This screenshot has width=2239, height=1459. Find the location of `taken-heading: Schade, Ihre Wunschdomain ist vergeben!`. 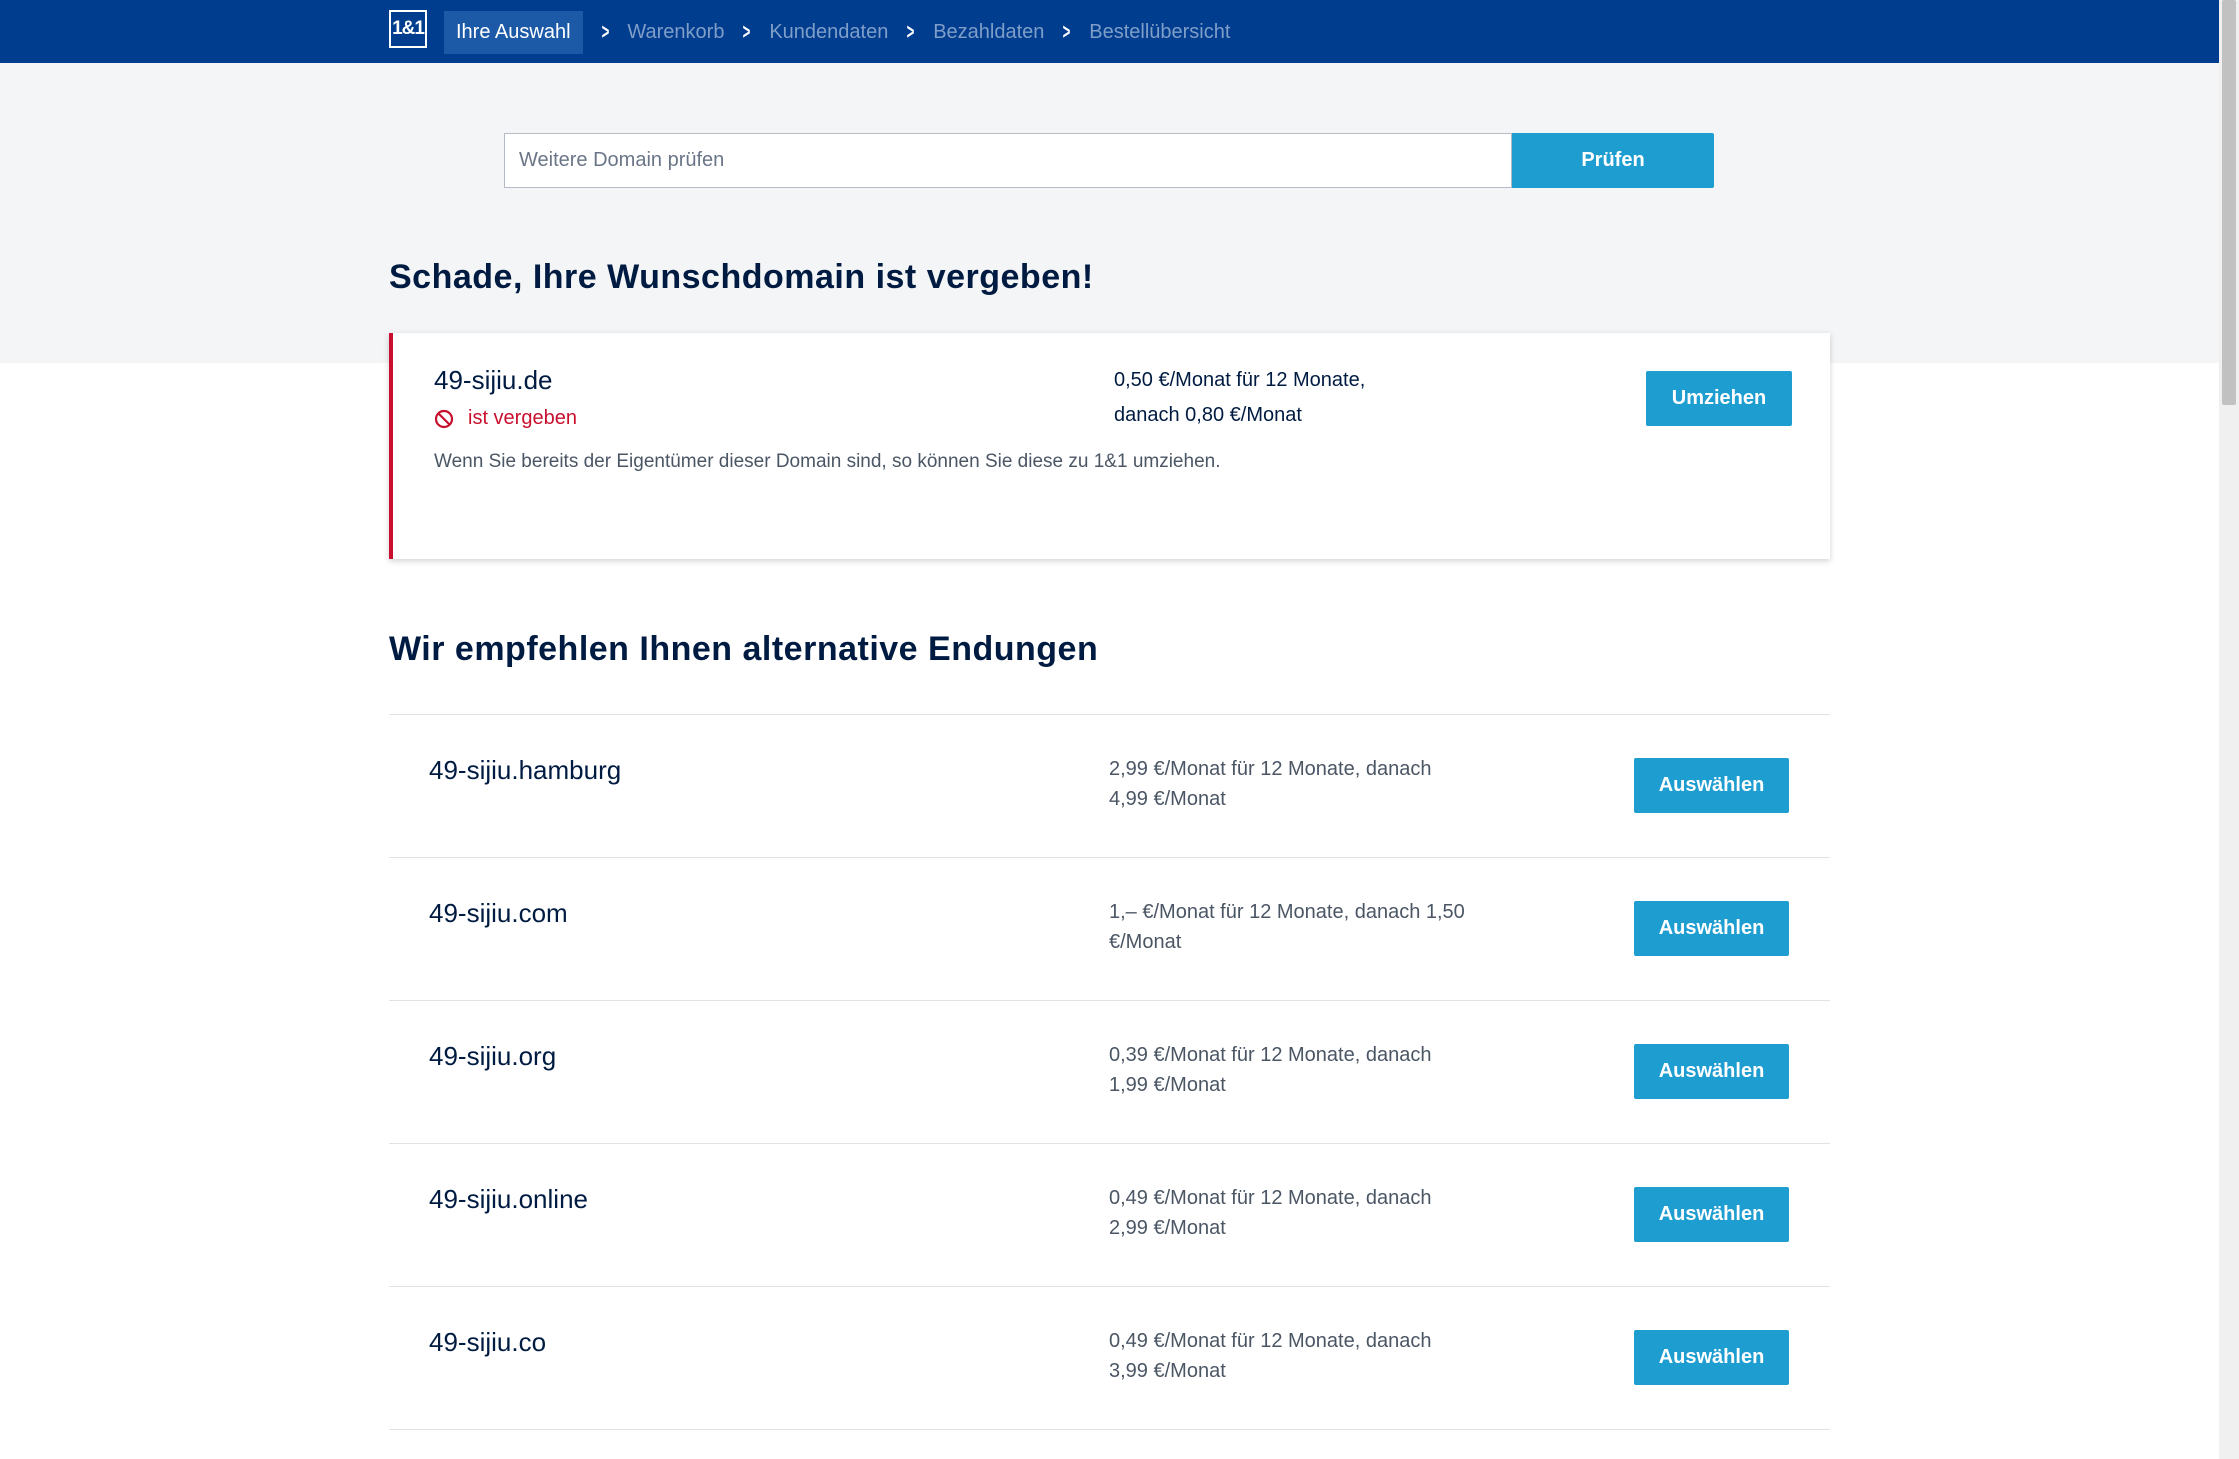

taken-heading: Schade, Ihre Wunschdomain ist vergeben! is located at coordinates (741, 277).